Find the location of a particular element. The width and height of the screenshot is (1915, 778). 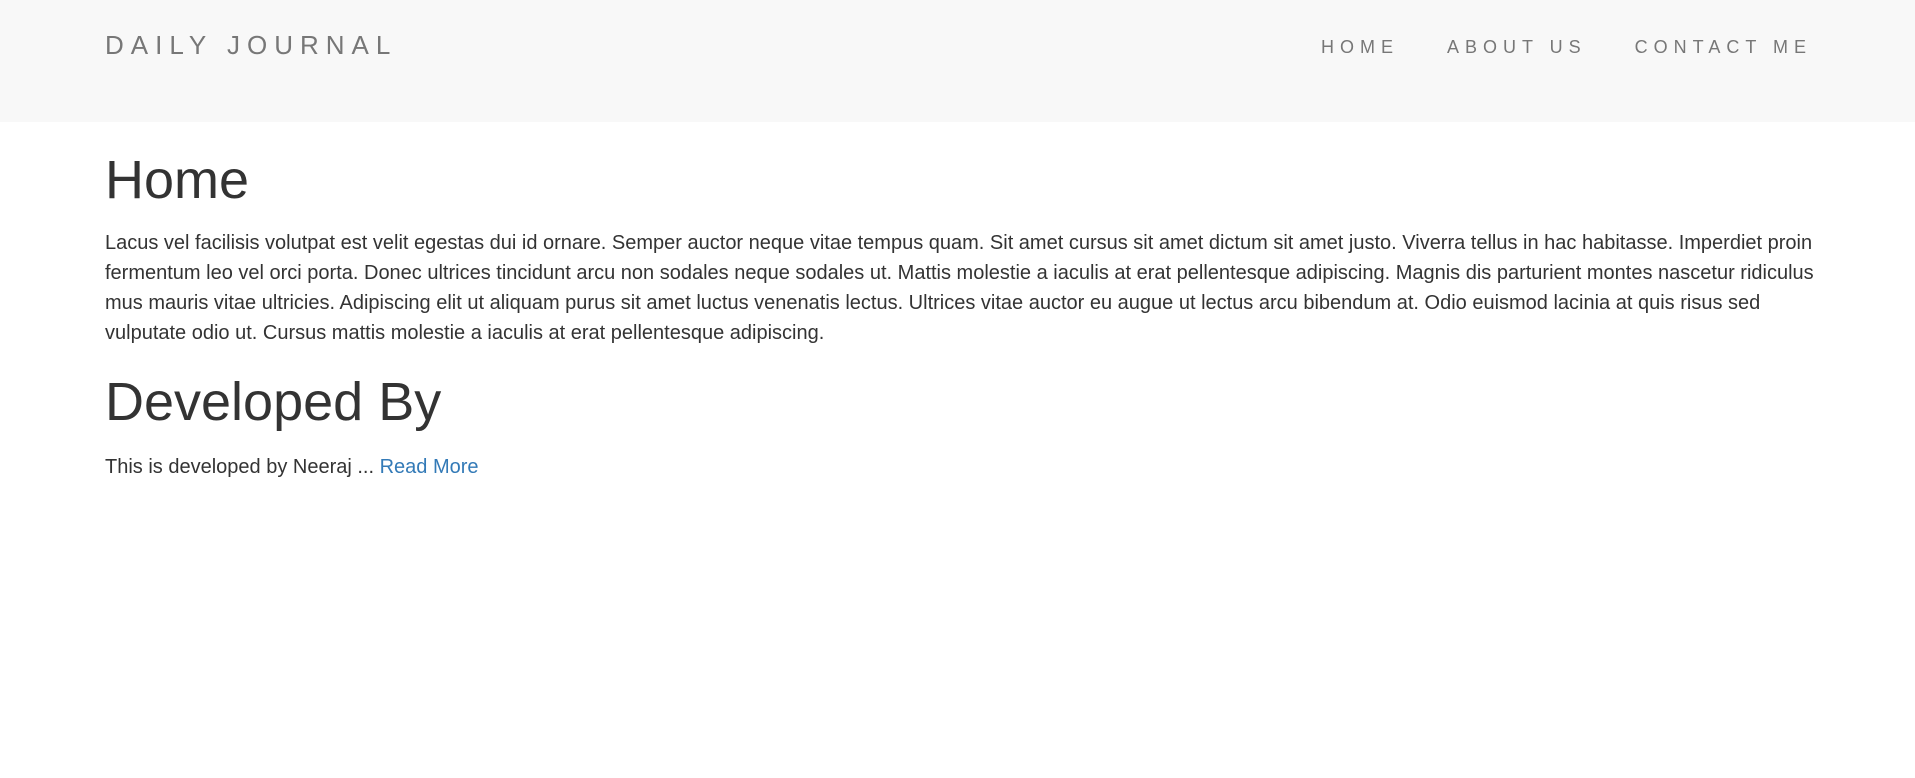

brand-link: DAILY JOURNAL is located at coordinates (251, 45).